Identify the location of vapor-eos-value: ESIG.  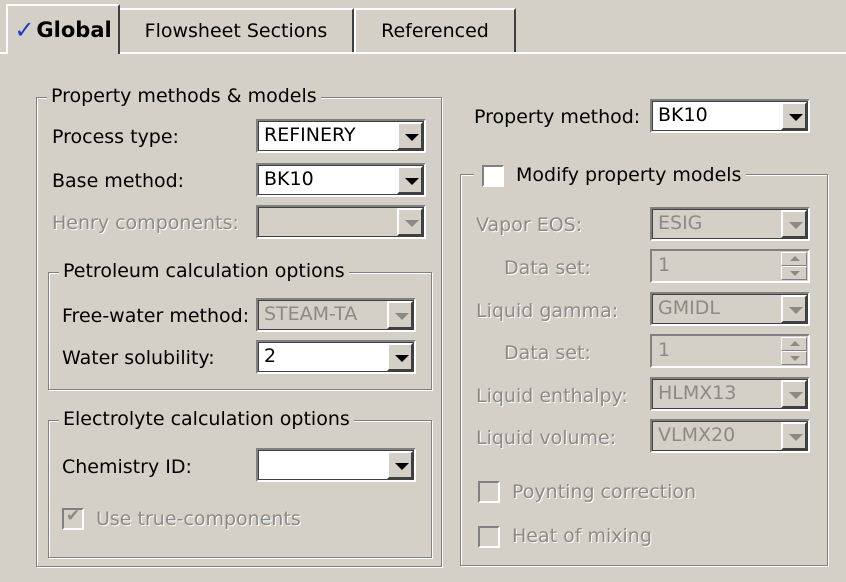
(680, 223).